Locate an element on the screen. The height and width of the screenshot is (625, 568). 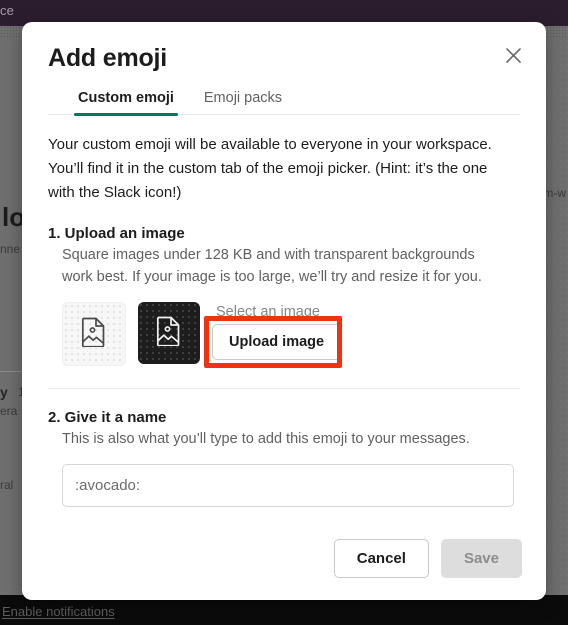
save-button: Save is located at coordinates (481, 558).